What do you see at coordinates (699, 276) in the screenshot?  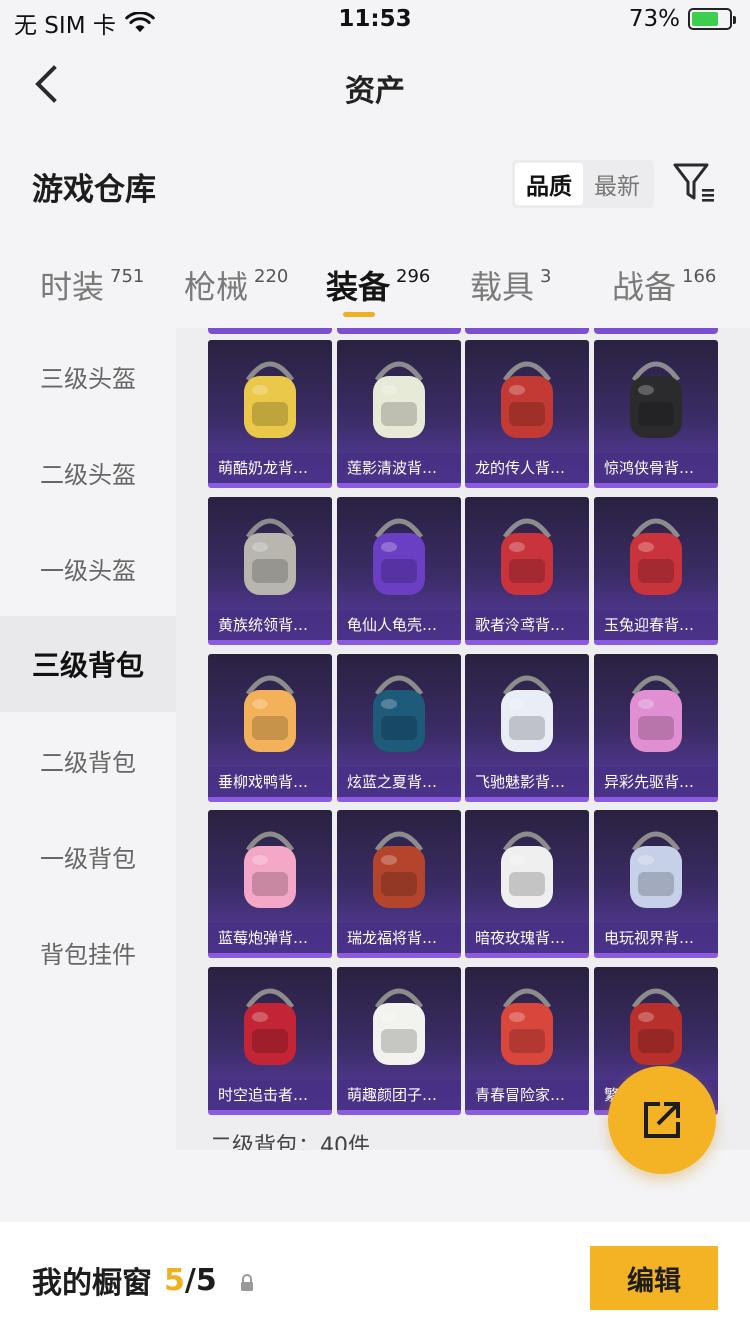 I see `tab-count: 166` at bounding box center [699, 276].